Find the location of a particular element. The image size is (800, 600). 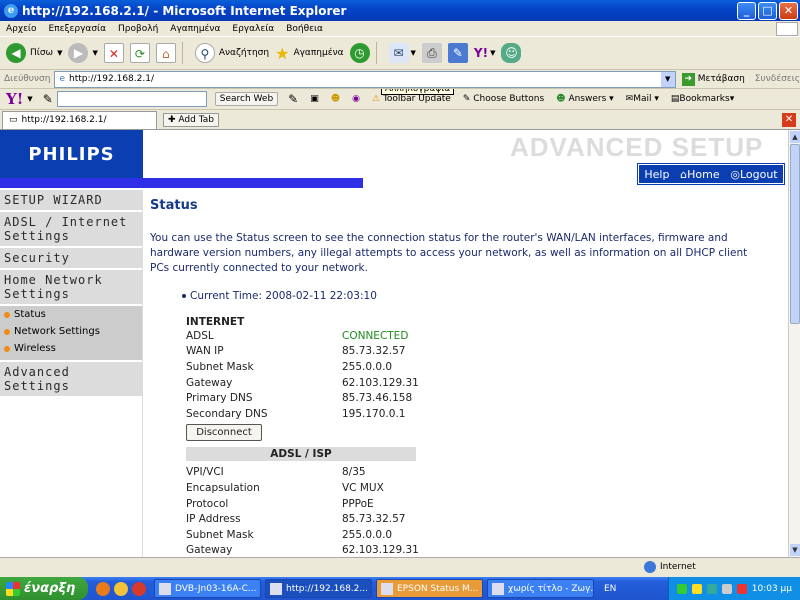

menu-file: Αρχείο is located at coordinates (21, 29).